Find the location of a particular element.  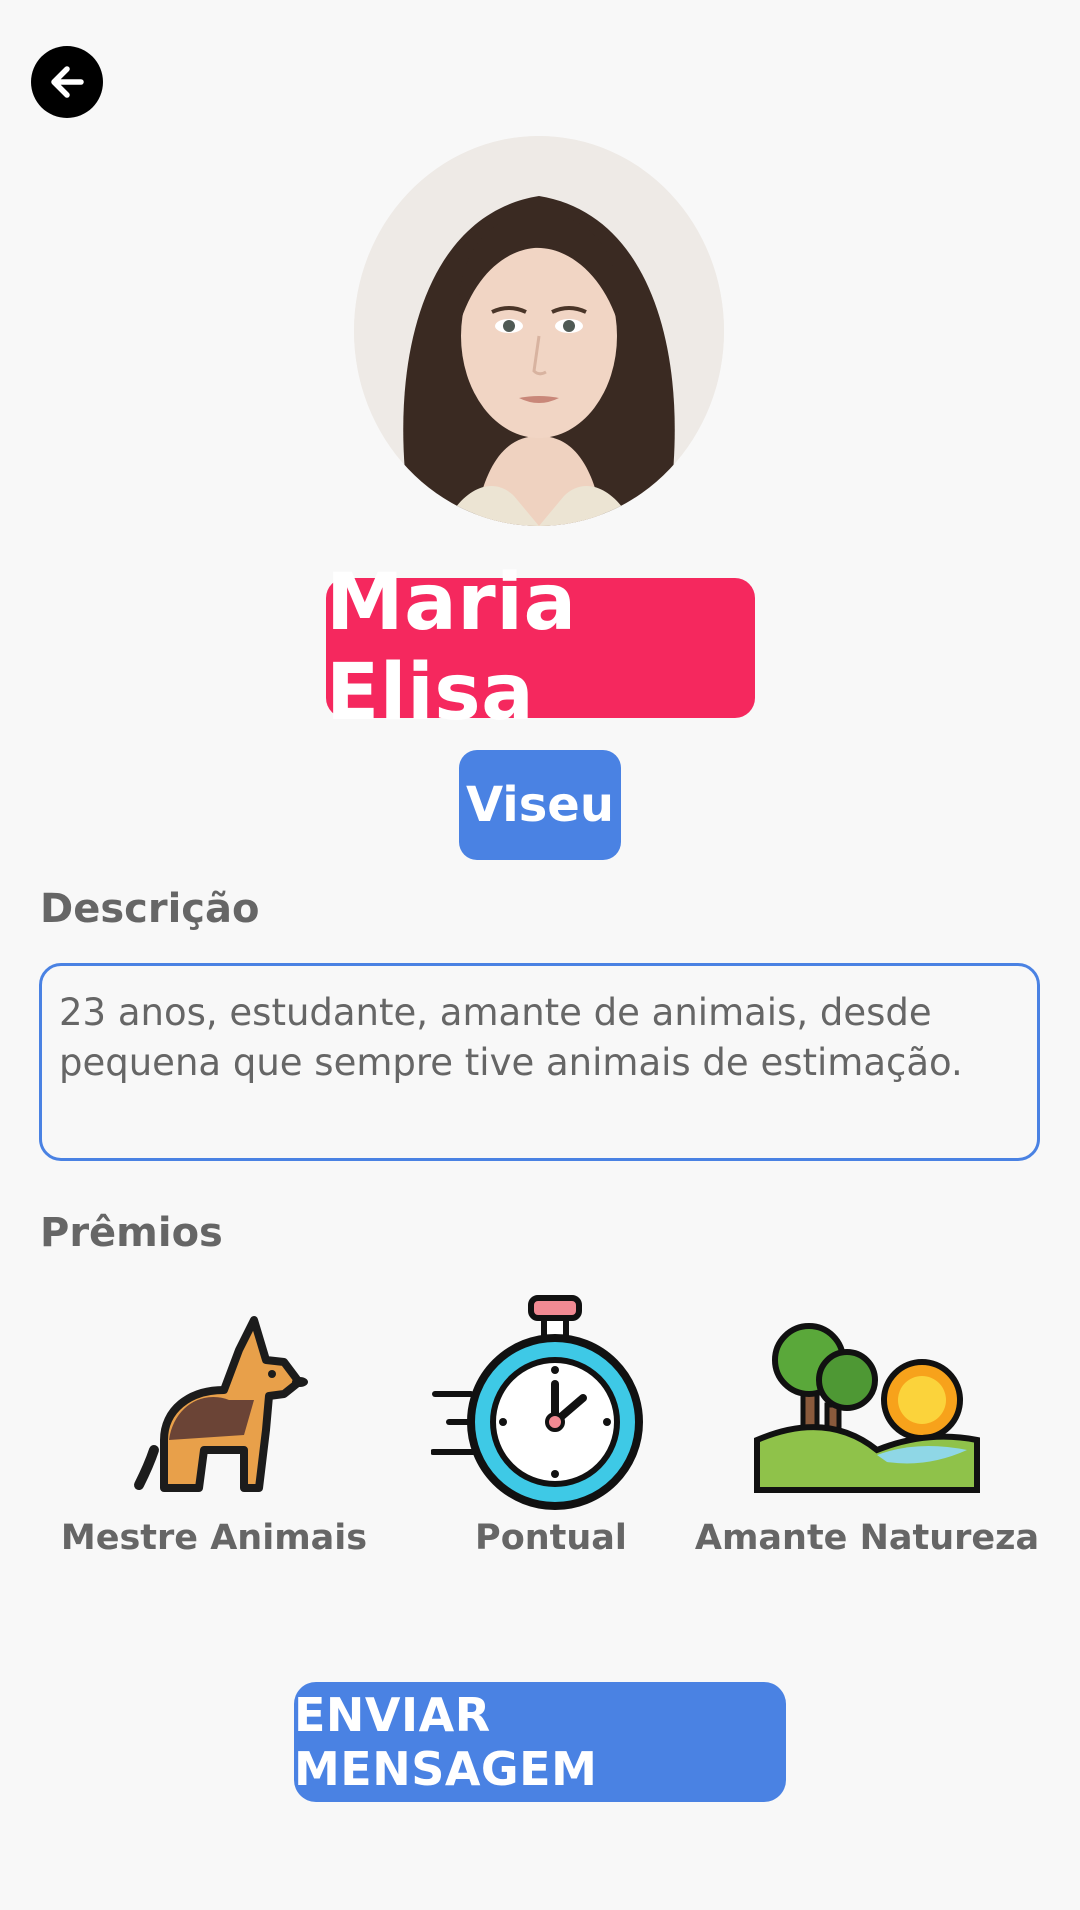

back-button is located at coordinates (67, 82).